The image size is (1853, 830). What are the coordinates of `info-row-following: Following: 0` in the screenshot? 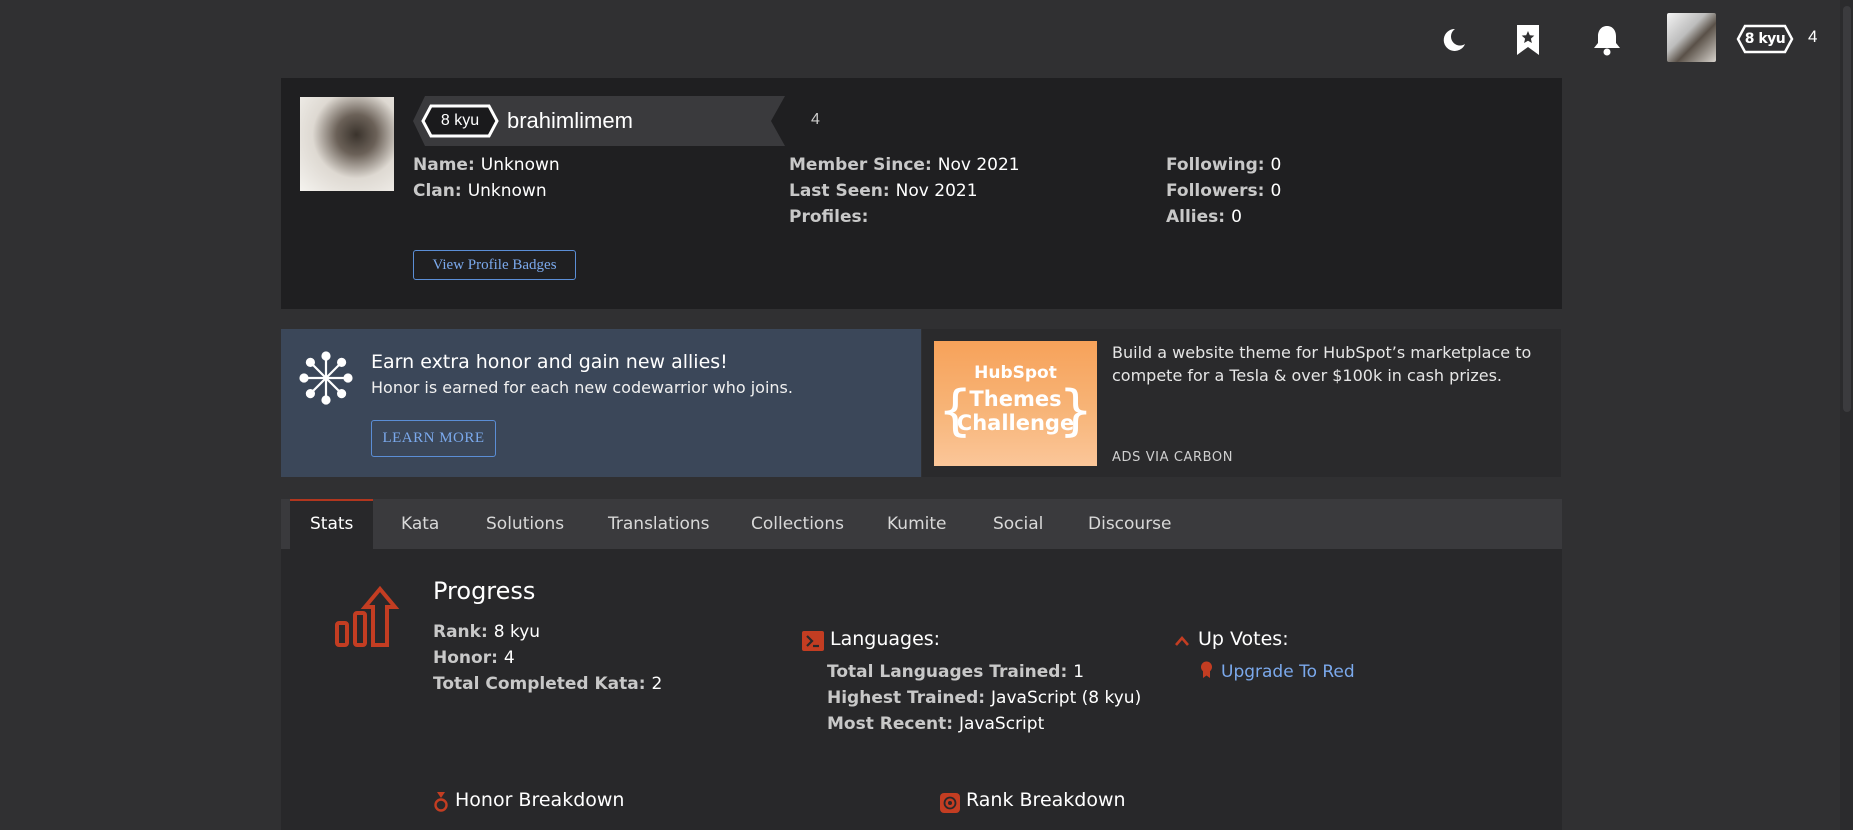 It's located at (1223, 165).